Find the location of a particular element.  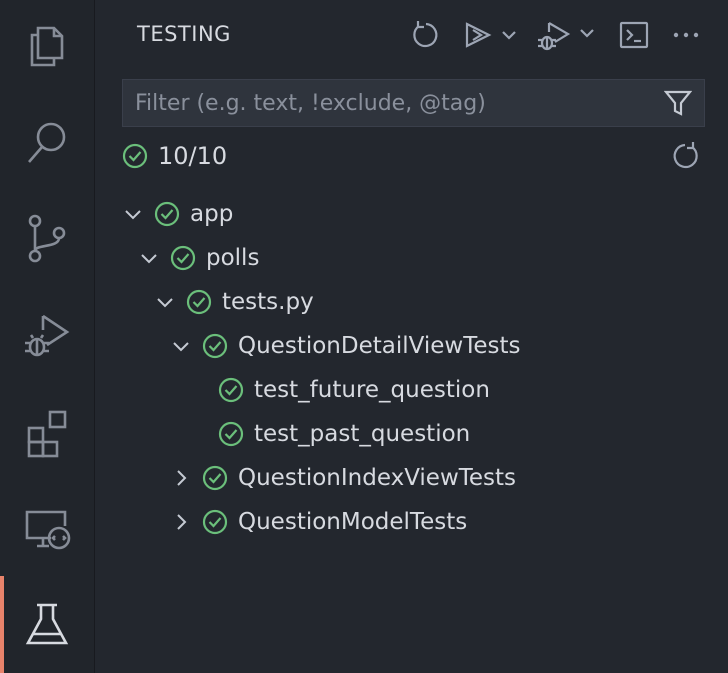

tree-item-label: test_past_question is located at coordinates (362, 434).